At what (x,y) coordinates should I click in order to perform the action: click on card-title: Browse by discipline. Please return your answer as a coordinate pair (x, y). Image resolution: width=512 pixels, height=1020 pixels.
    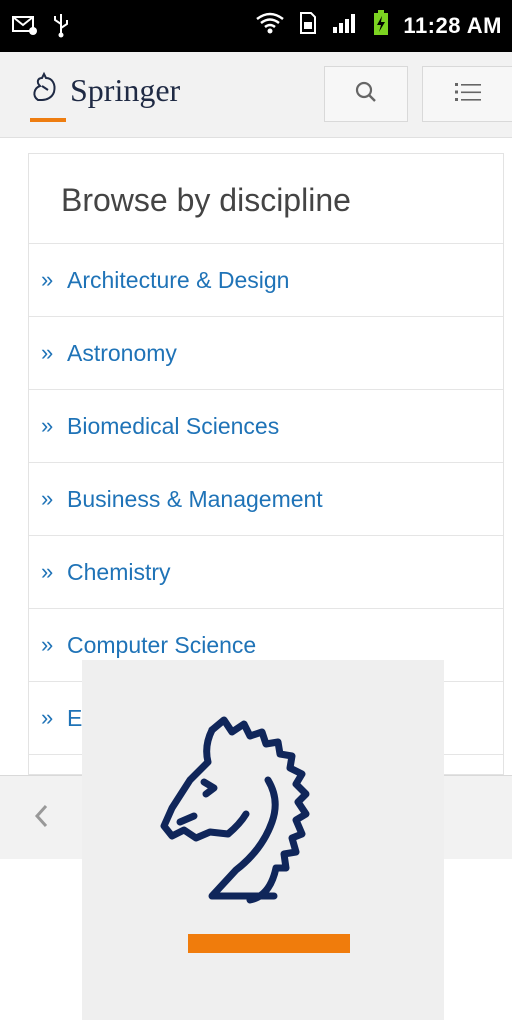
    Looking at the image, I should click on (266, 199).